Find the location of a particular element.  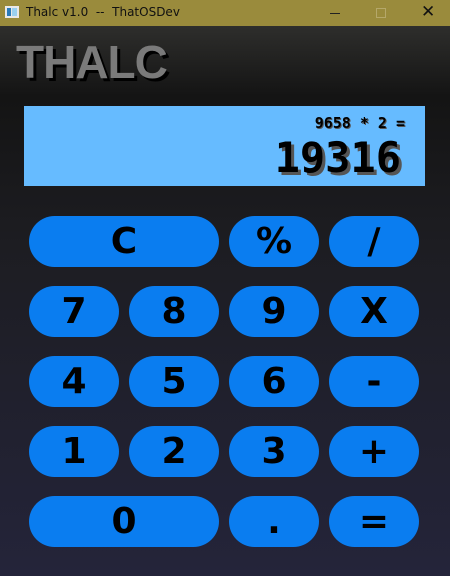

multiply-button: X is located at coordinates (374, 311).